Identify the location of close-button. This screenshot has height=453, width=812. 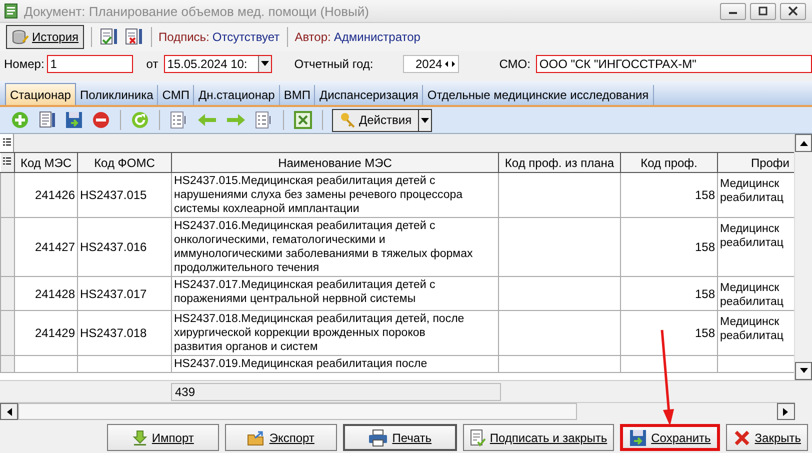
(793, 11).